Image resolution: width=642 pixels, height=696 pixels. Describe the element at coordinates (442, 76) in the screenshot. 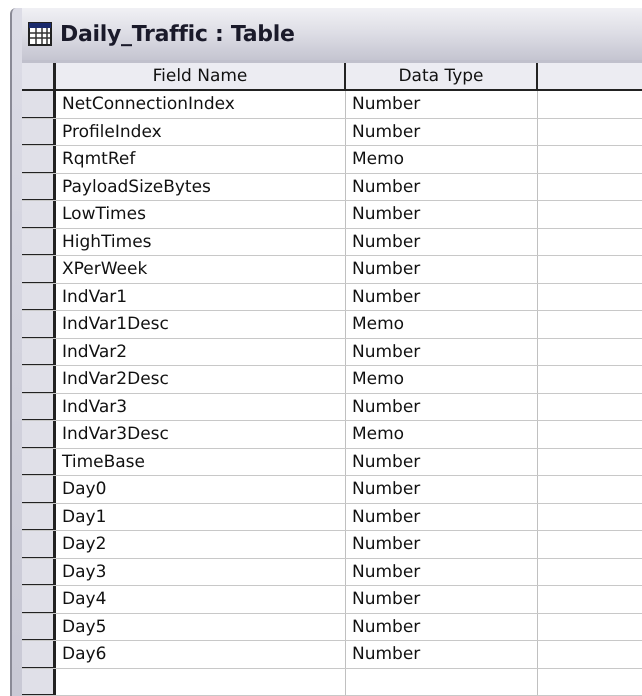

I see `column-header: Data Type` at that location.